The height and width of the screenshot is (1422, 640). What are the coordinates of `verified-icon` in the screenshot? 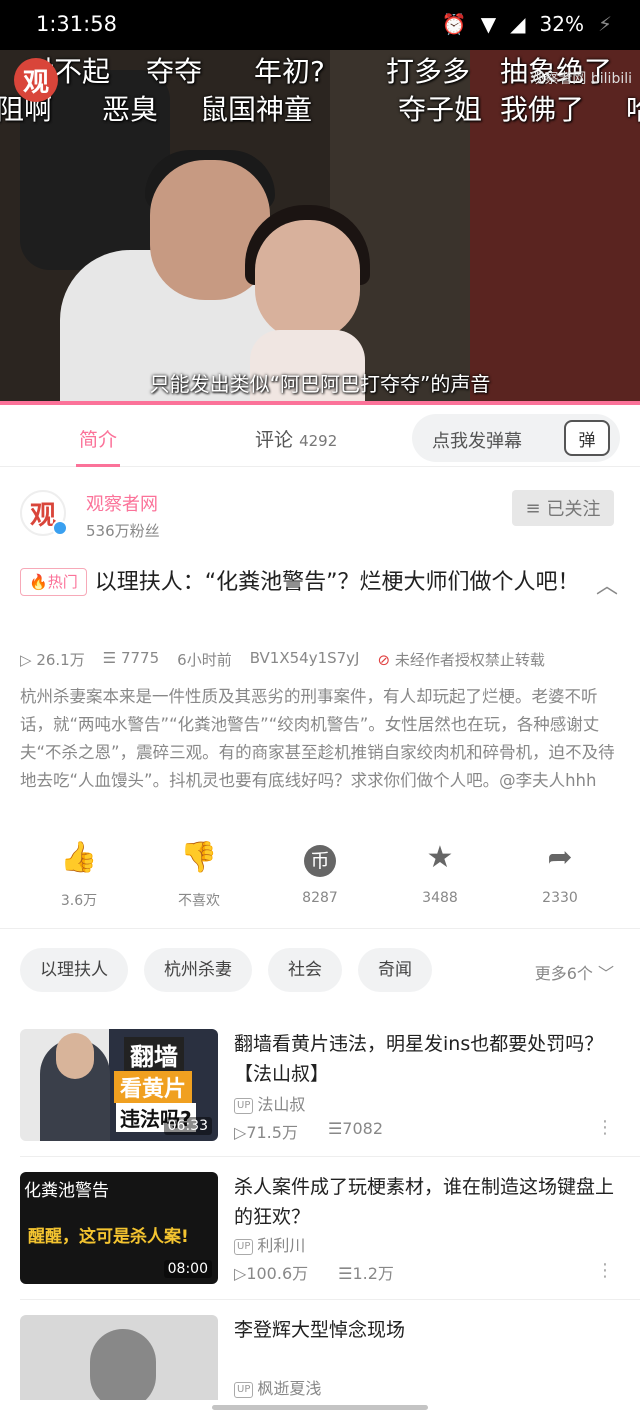 It's located at (60, 528).